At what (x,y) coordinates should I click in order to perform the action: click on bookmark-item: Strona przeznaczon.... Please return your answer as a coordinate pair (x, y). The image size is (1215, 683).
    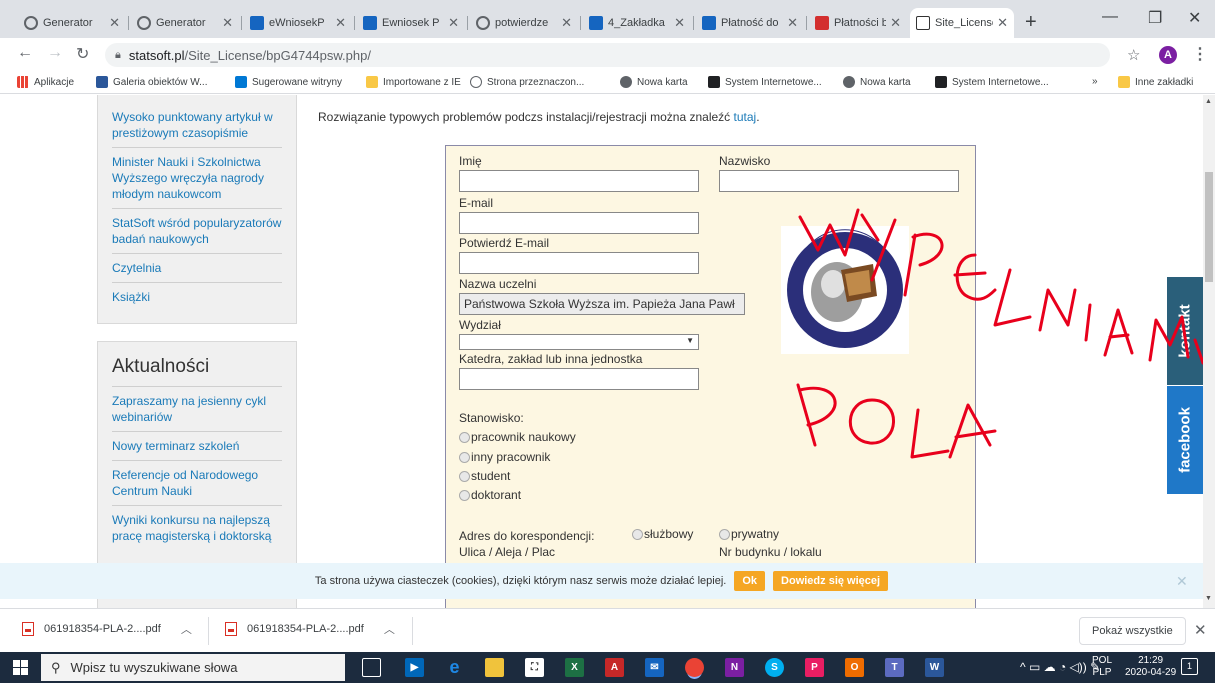
    Looking at the image, I should click on (527, 82).